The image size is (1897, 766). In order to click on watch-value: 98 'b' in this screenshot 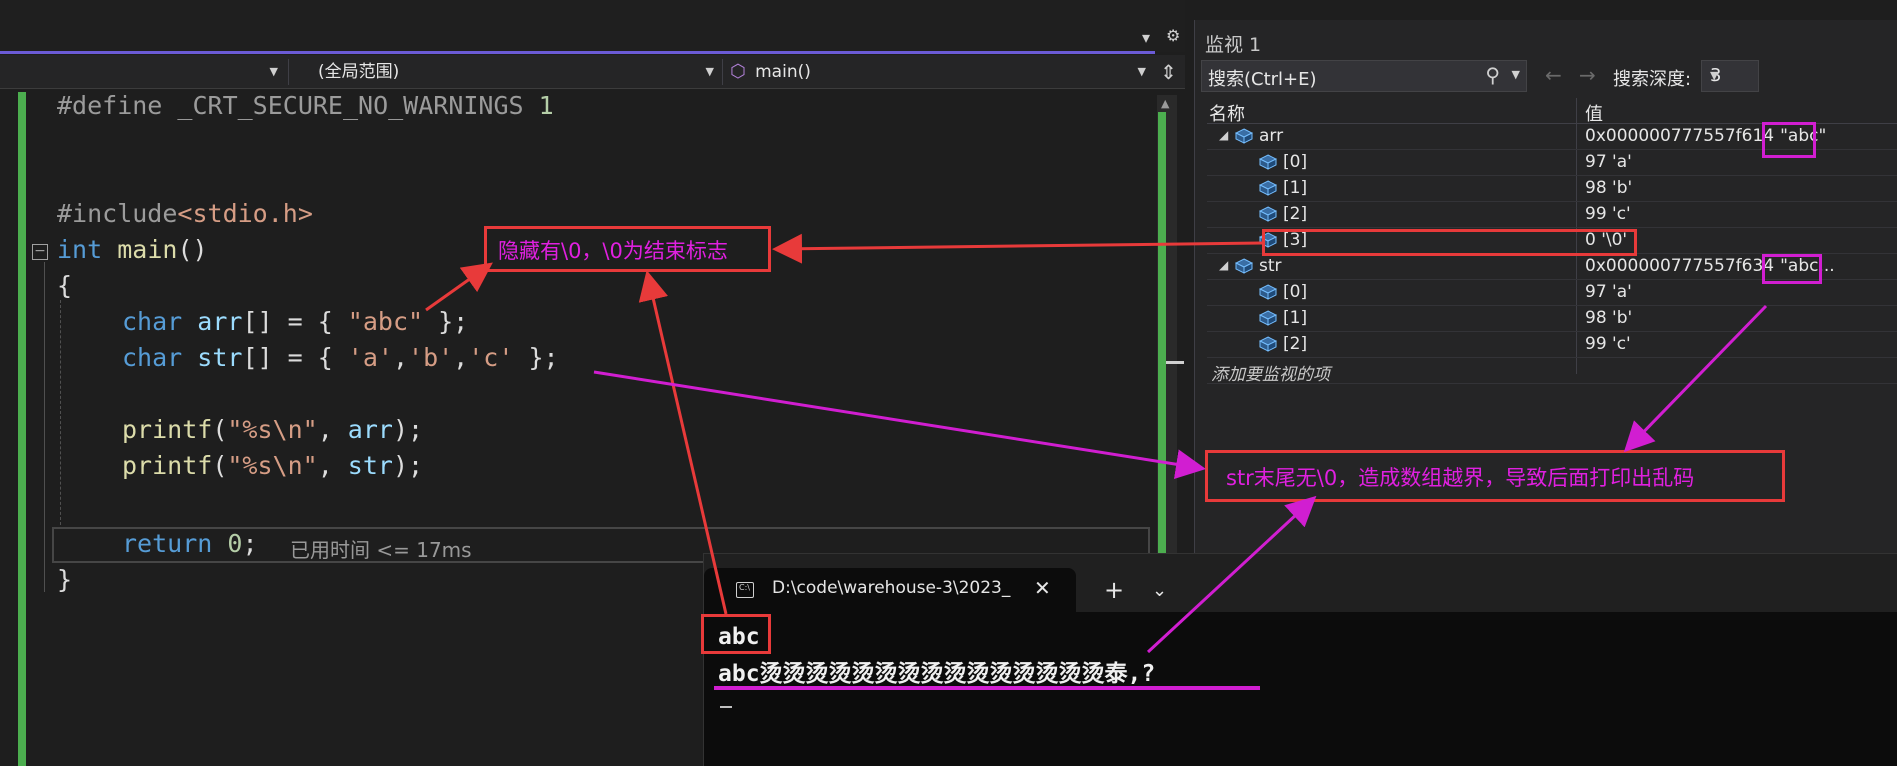, I will do `click(1609, 318)`.